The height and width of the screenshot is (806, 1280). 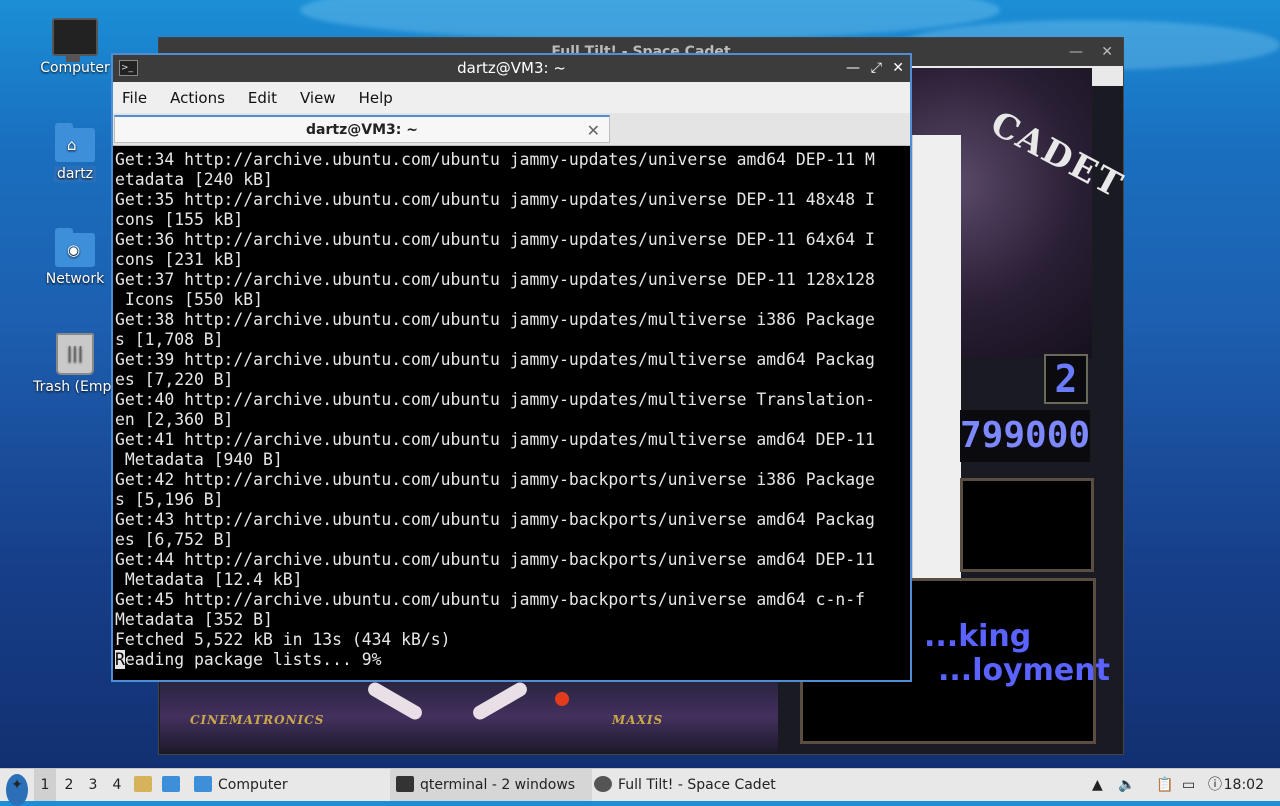 I want to click on workspace-2: 2, so click(x=69, y=785).